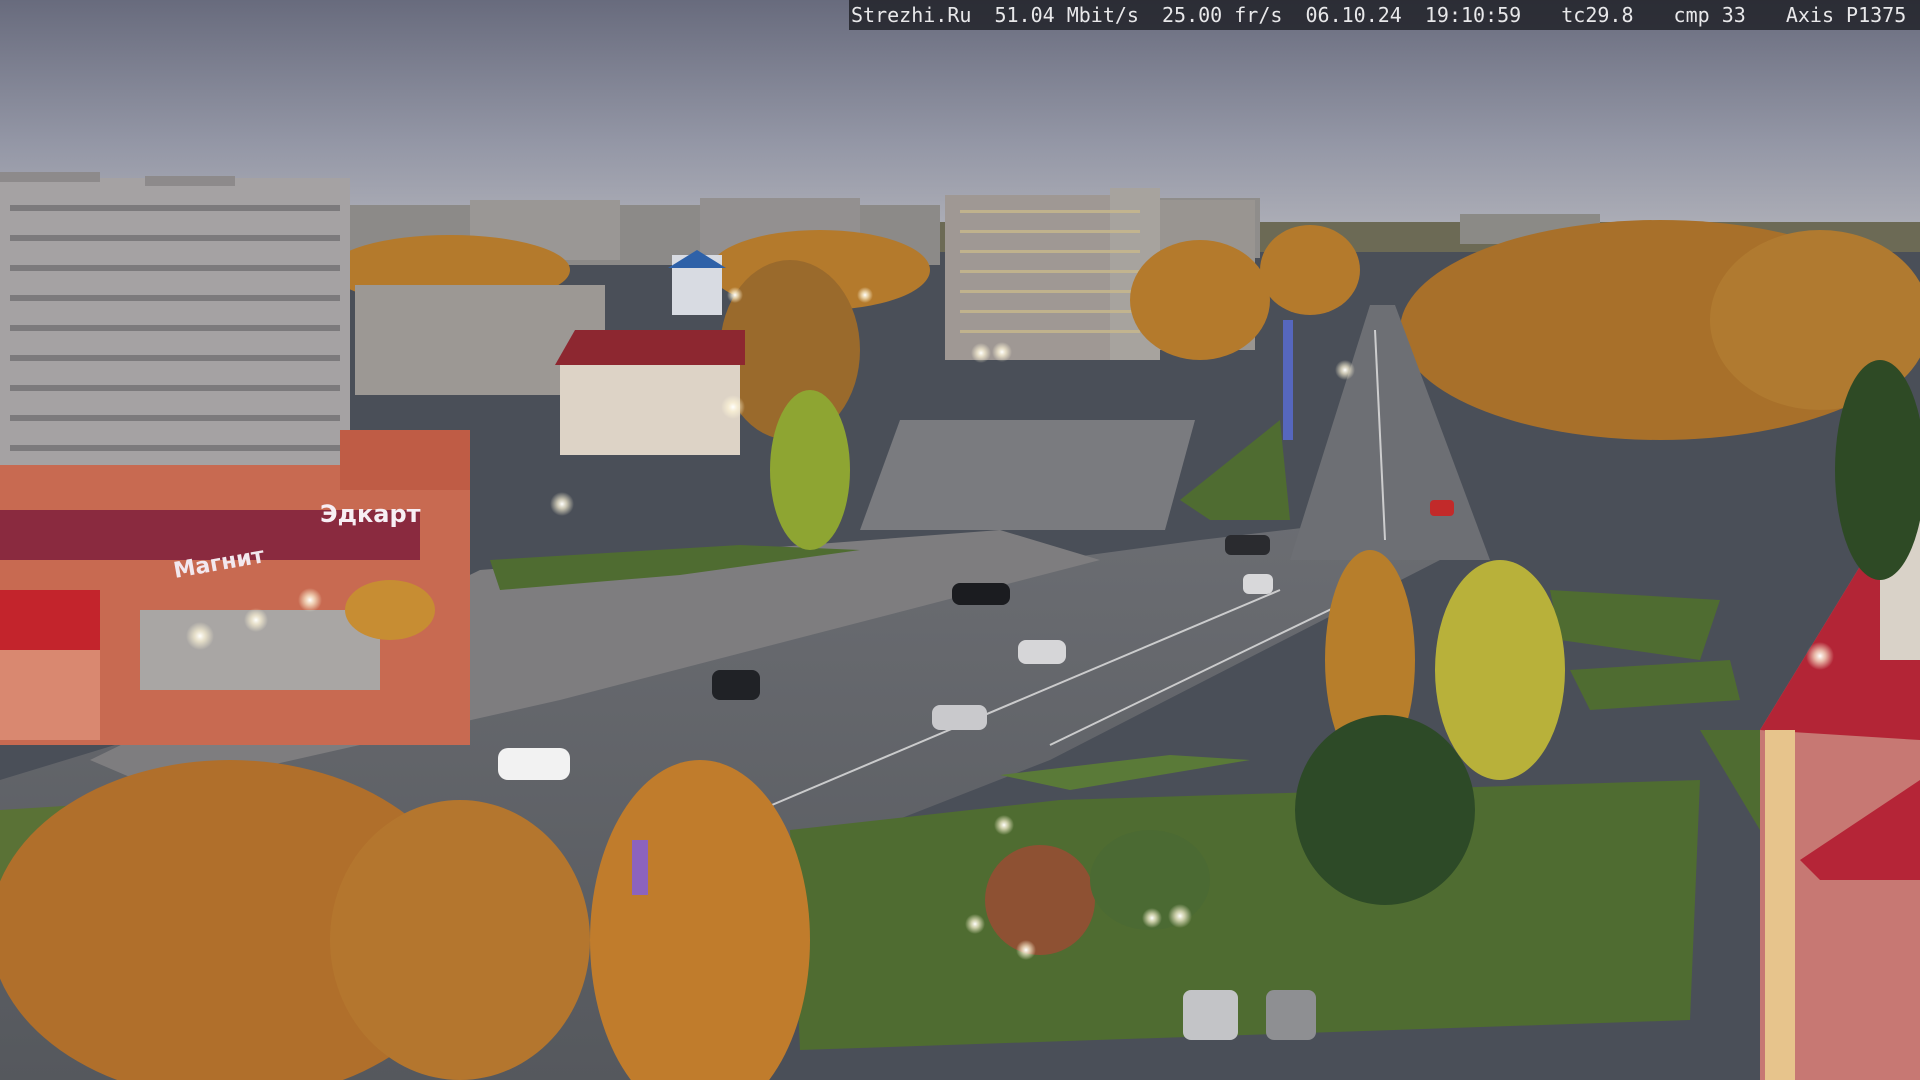 The width and height of the screenshot is (1920, 1080). Describe the element at coordinates (370, 514) in the screenshot. I see `store-sign-right: Эдкарт` at that location.